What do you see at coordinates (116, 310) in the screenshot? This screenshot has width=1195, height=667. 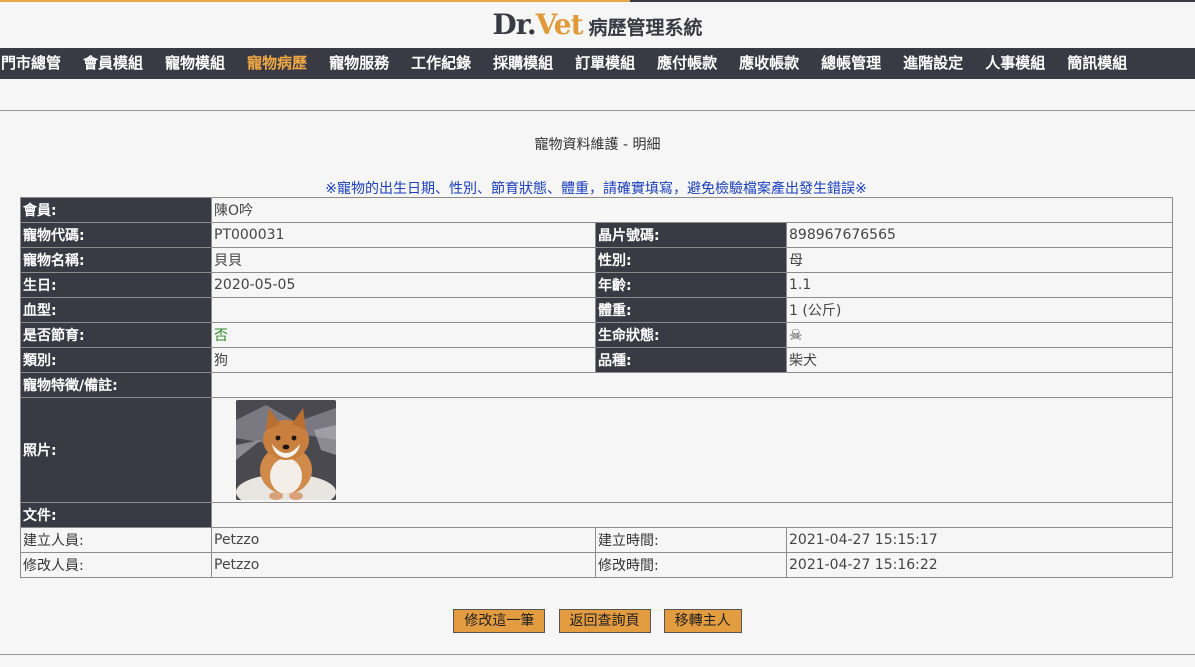 I see `blood-label: 血型:` at bounding box center [116, 310].